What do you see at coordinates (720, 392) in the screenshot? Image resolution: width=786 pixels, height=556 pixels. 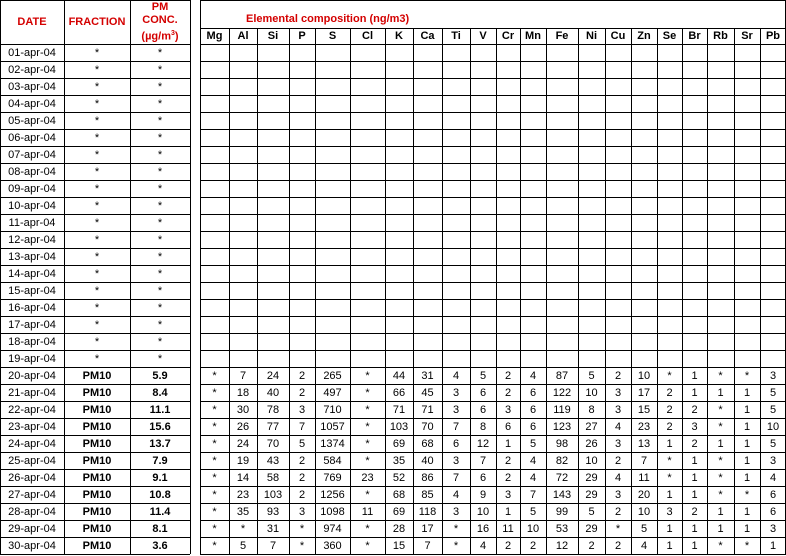 I see `value-cell-rb: 1` at bounding box center [720, 392].